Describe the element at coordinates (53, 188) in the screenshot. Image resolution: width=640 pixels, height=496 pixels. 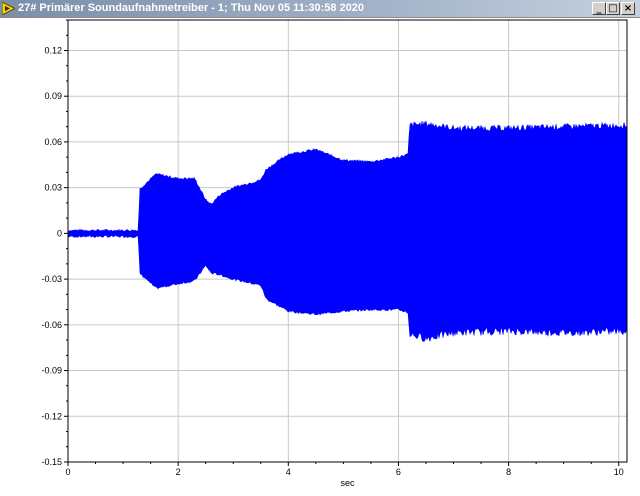
I see `y-tick-label: 0.03` at that location.